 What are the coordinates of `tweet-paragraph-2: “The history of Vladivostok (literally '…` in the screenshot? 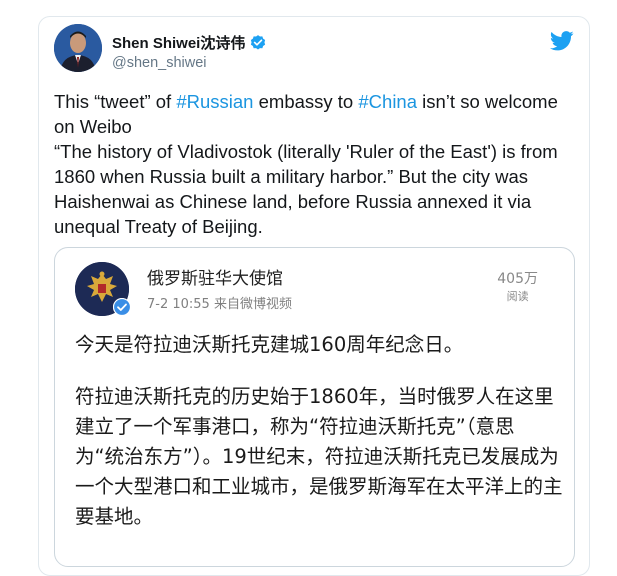 It's located at (306, 189).